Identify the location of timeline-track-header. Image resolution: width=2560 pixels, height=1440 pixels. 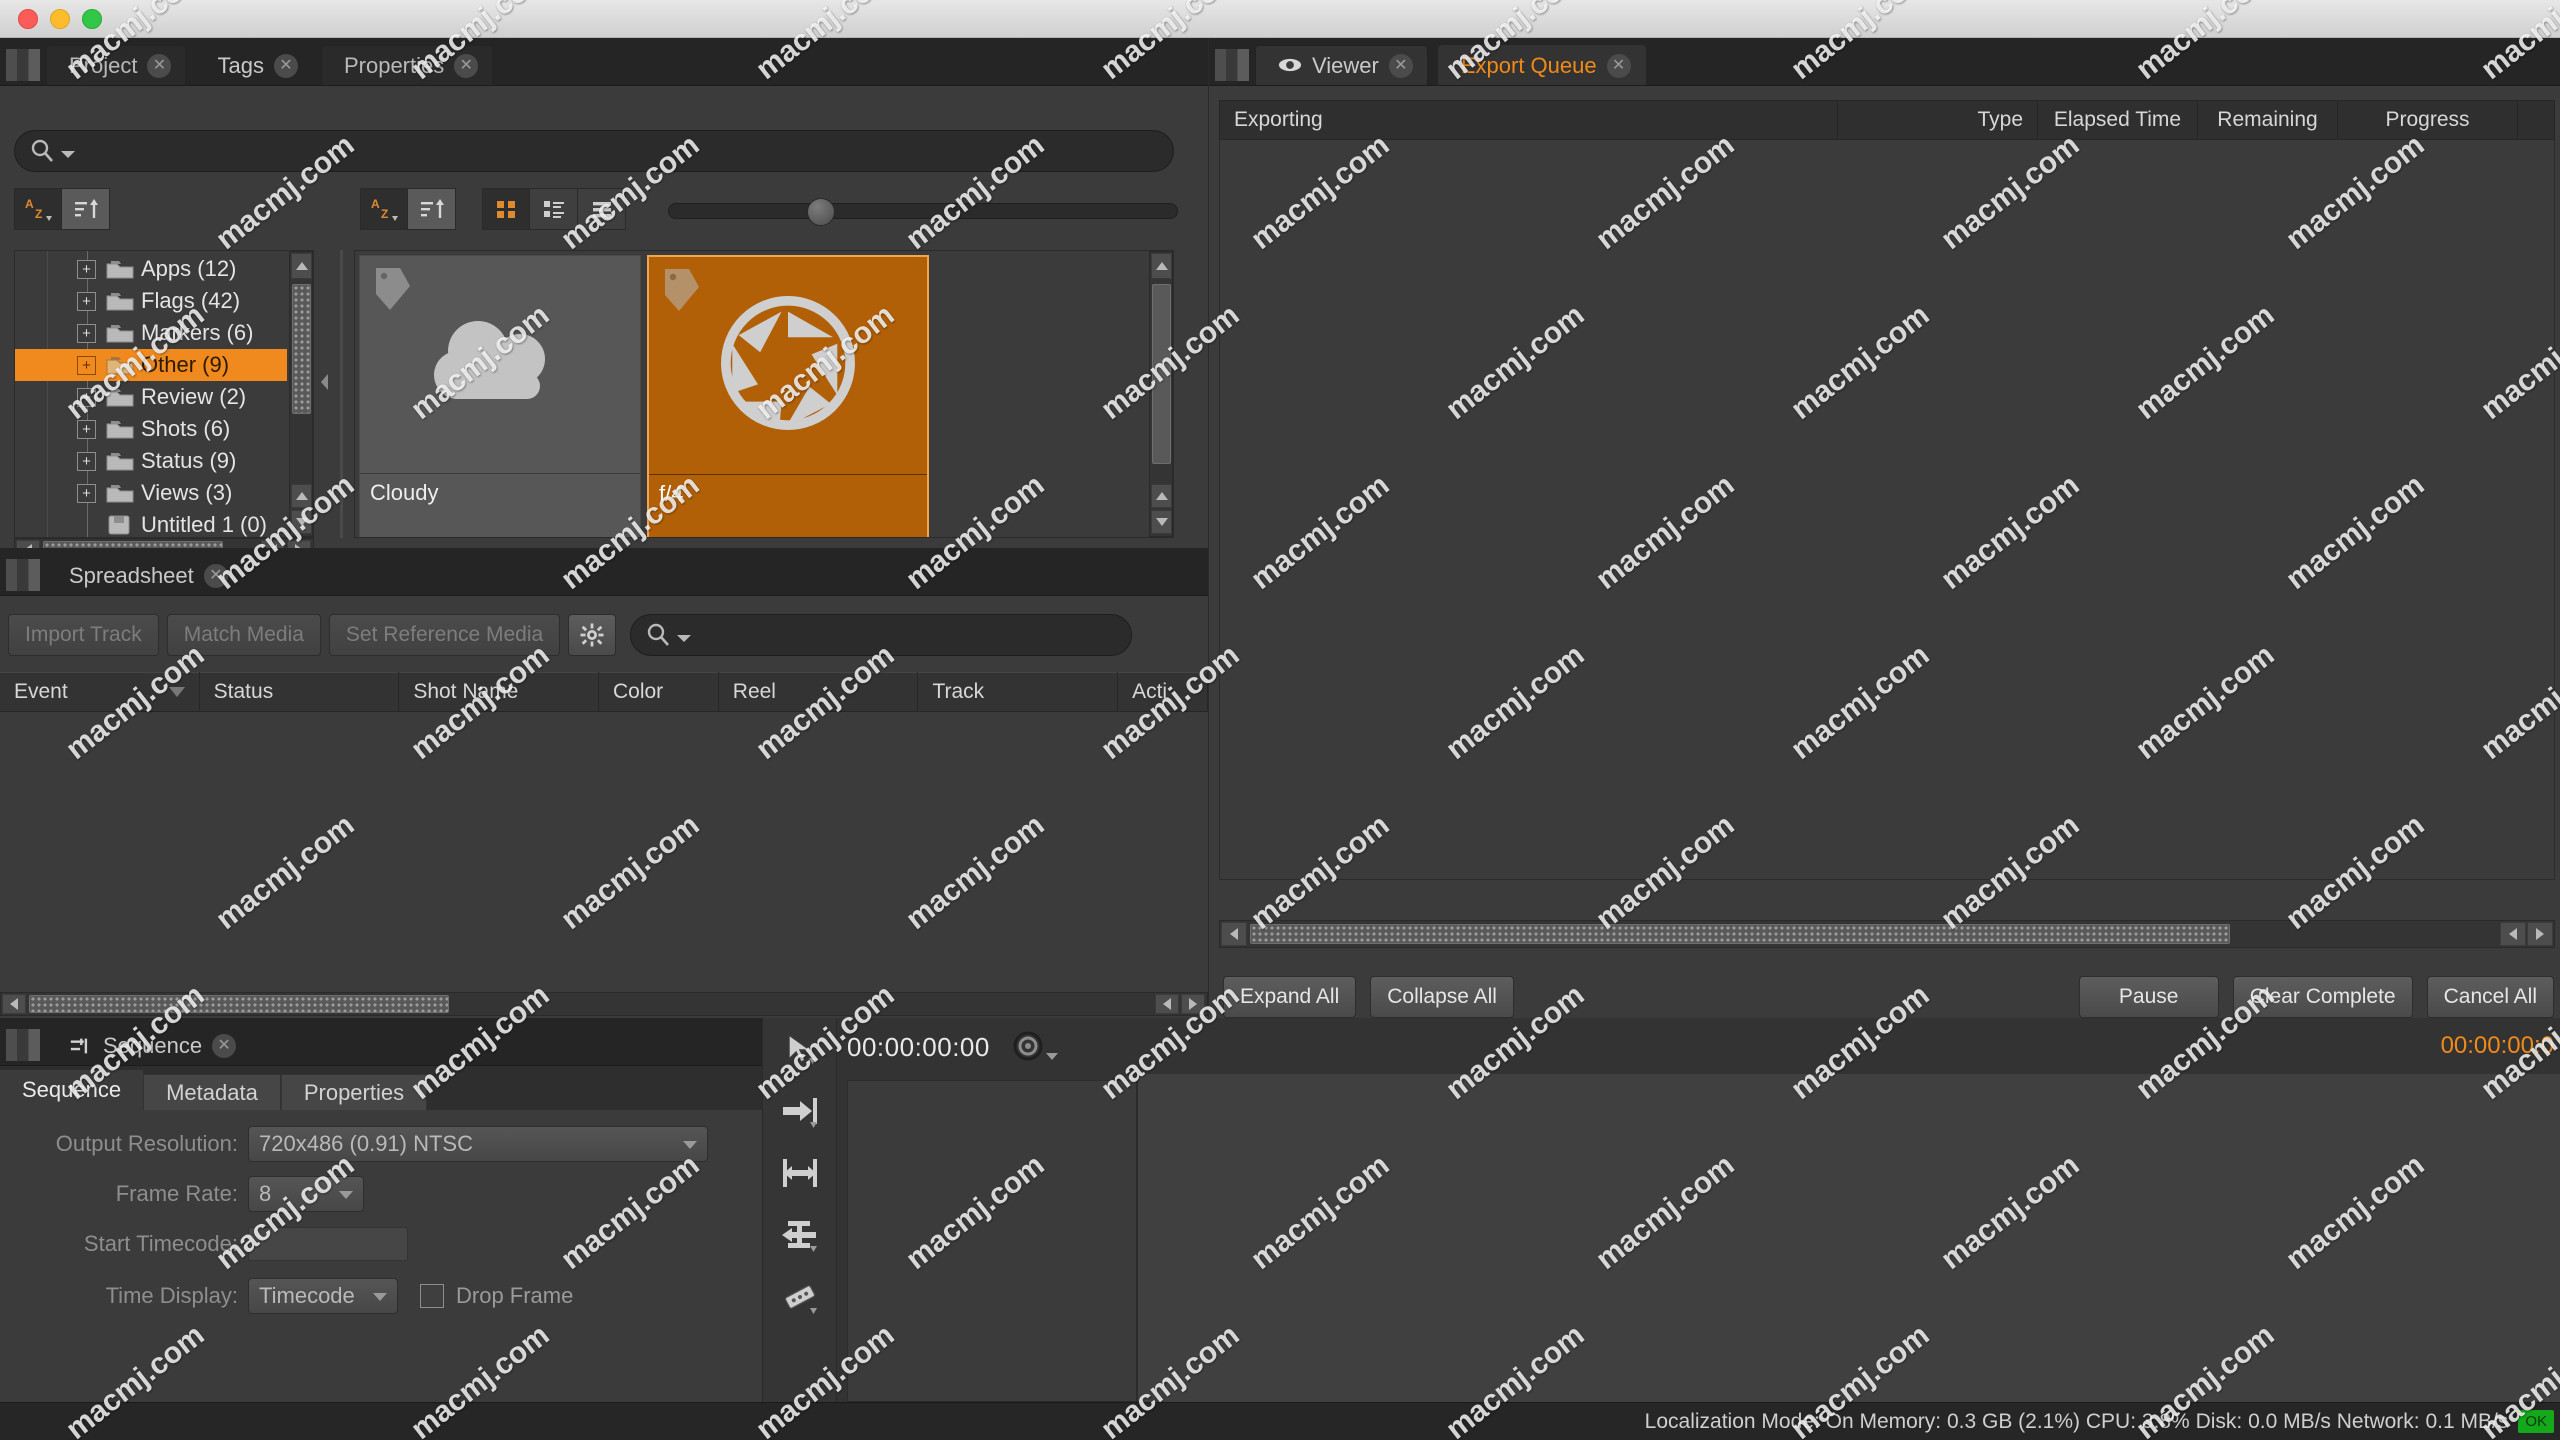
(992, 1241).